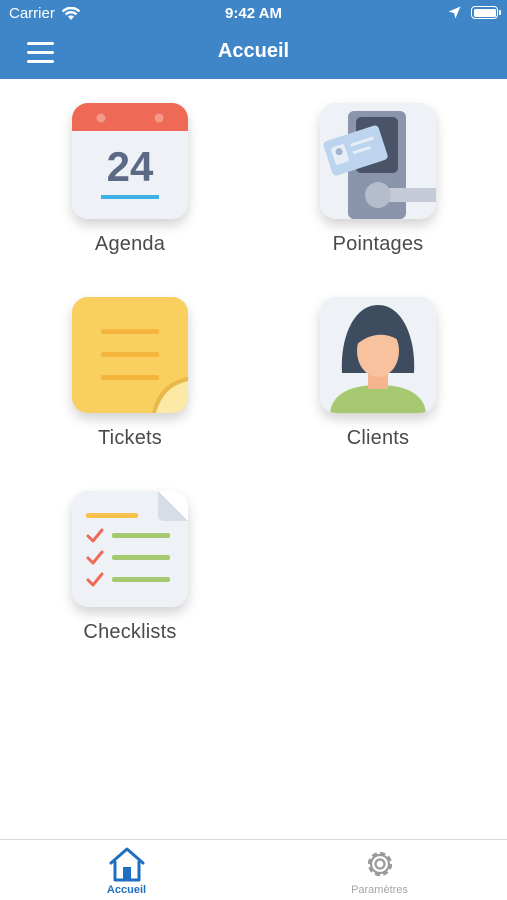 The height and width of the screenshot is (900, 507). What do you see at coordinates (130, 438) in the screenshot?
I see `tile-label: Tickets` at bounding box center [130, 438].